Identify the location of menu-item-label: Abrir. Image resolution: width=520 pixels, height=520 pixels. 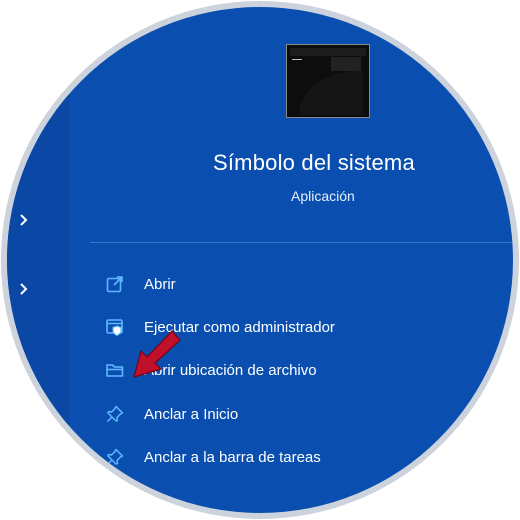
(160, 284).